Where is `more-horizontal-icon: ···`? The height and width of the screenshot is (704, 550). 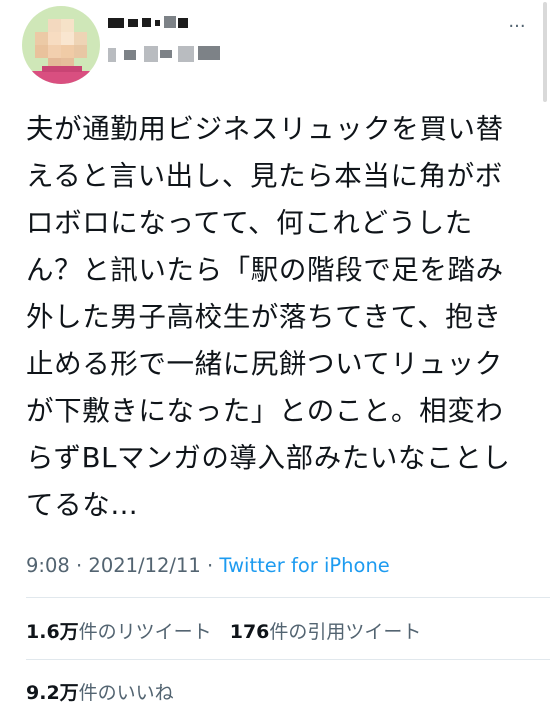 more-horizontal-icon: ··· is located at coordinates (517, 26).